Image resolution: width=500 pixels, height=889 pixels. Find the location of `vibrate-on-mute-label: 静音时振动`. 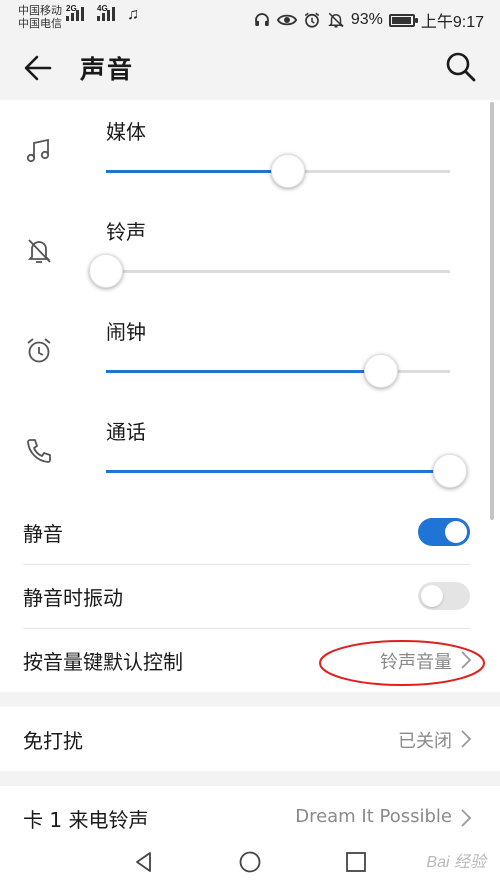

vibrate-on-mute-label: 静音时振动 is located at coordinates (73, 598).